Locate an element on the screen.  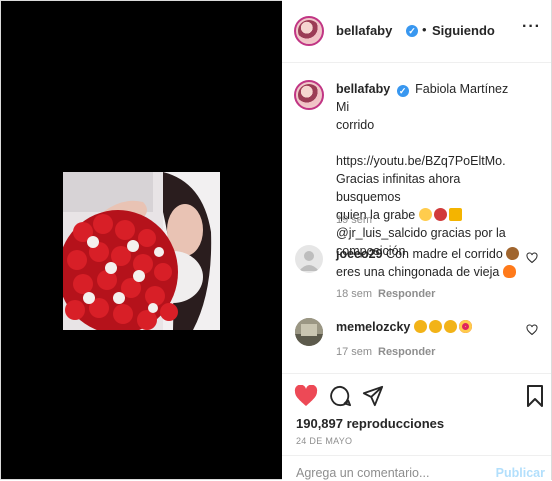
comment-time: 17 sem is located at coordinates (354, 352).